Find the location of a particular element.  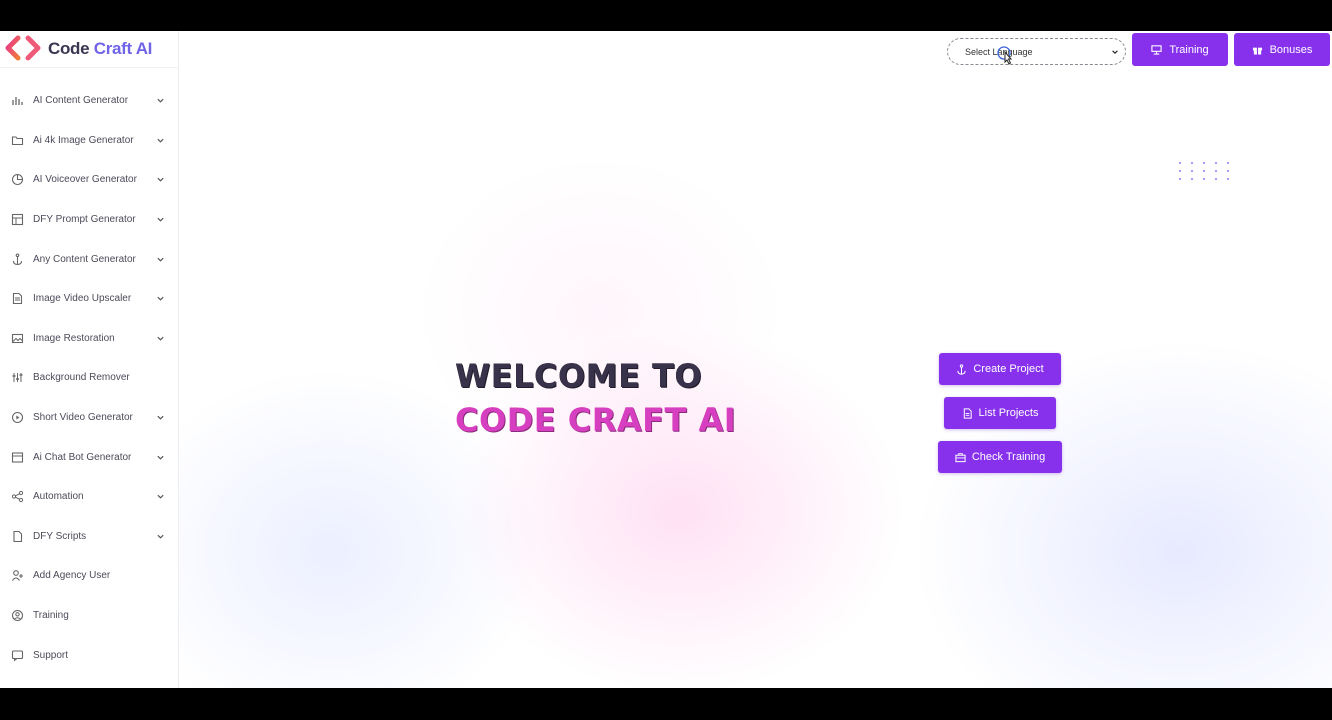

file-icon is located at coordinates (17, 536).